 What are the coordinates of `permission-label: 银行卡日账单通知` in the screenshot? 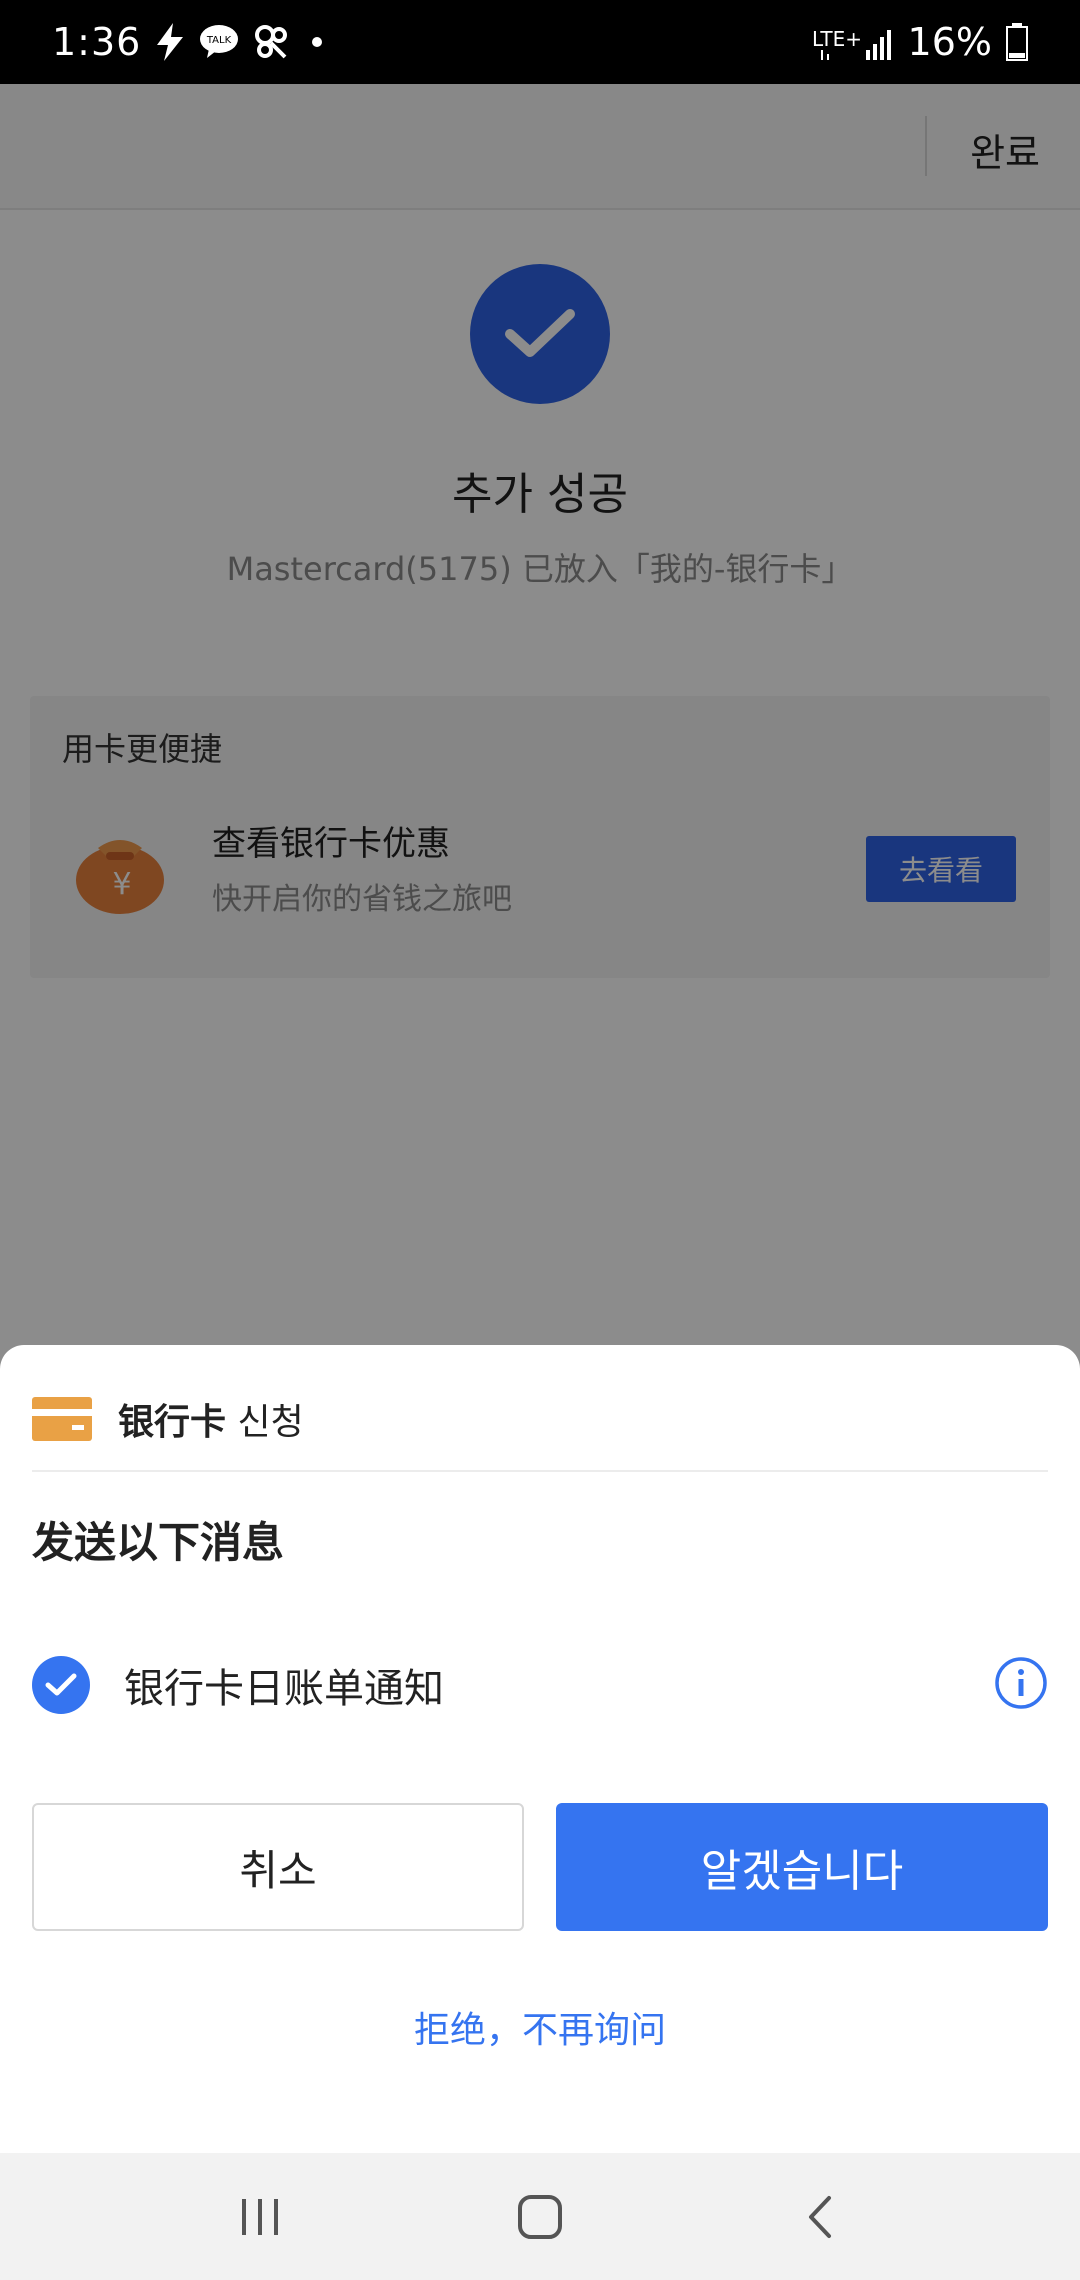 It's located at (284, 1689).